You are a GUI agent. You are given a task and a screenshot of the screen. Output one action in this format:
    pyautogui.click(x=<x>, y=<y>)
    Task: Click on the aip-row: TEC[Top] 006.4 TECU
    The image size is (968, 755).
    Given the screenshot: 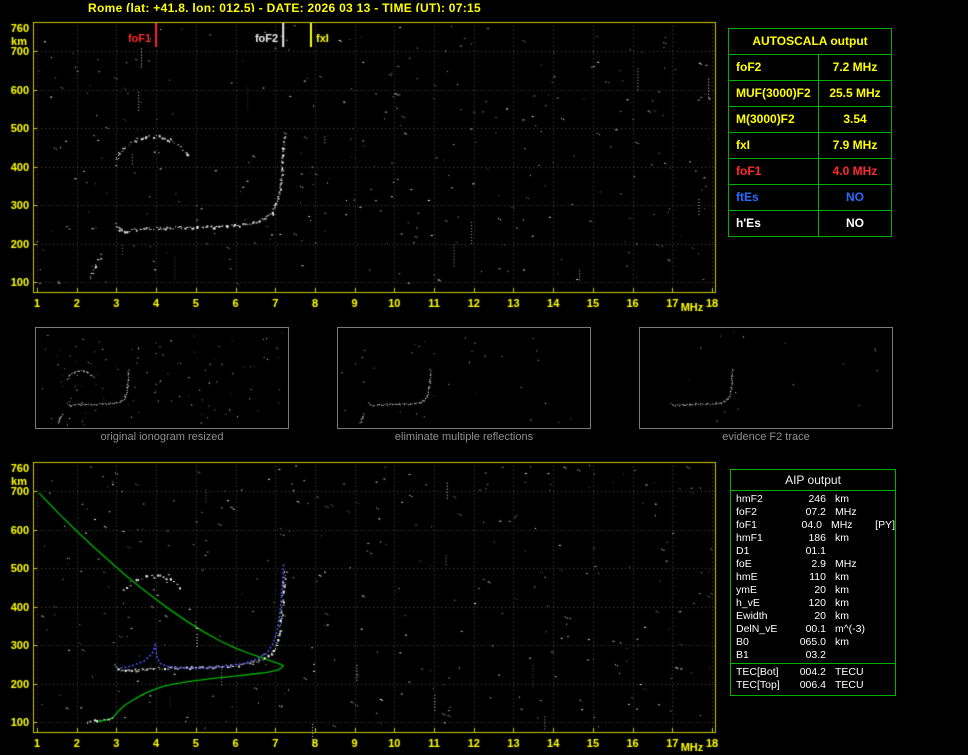 What is the action you would take?
    pyautogui.click(x=813, y=685)
    